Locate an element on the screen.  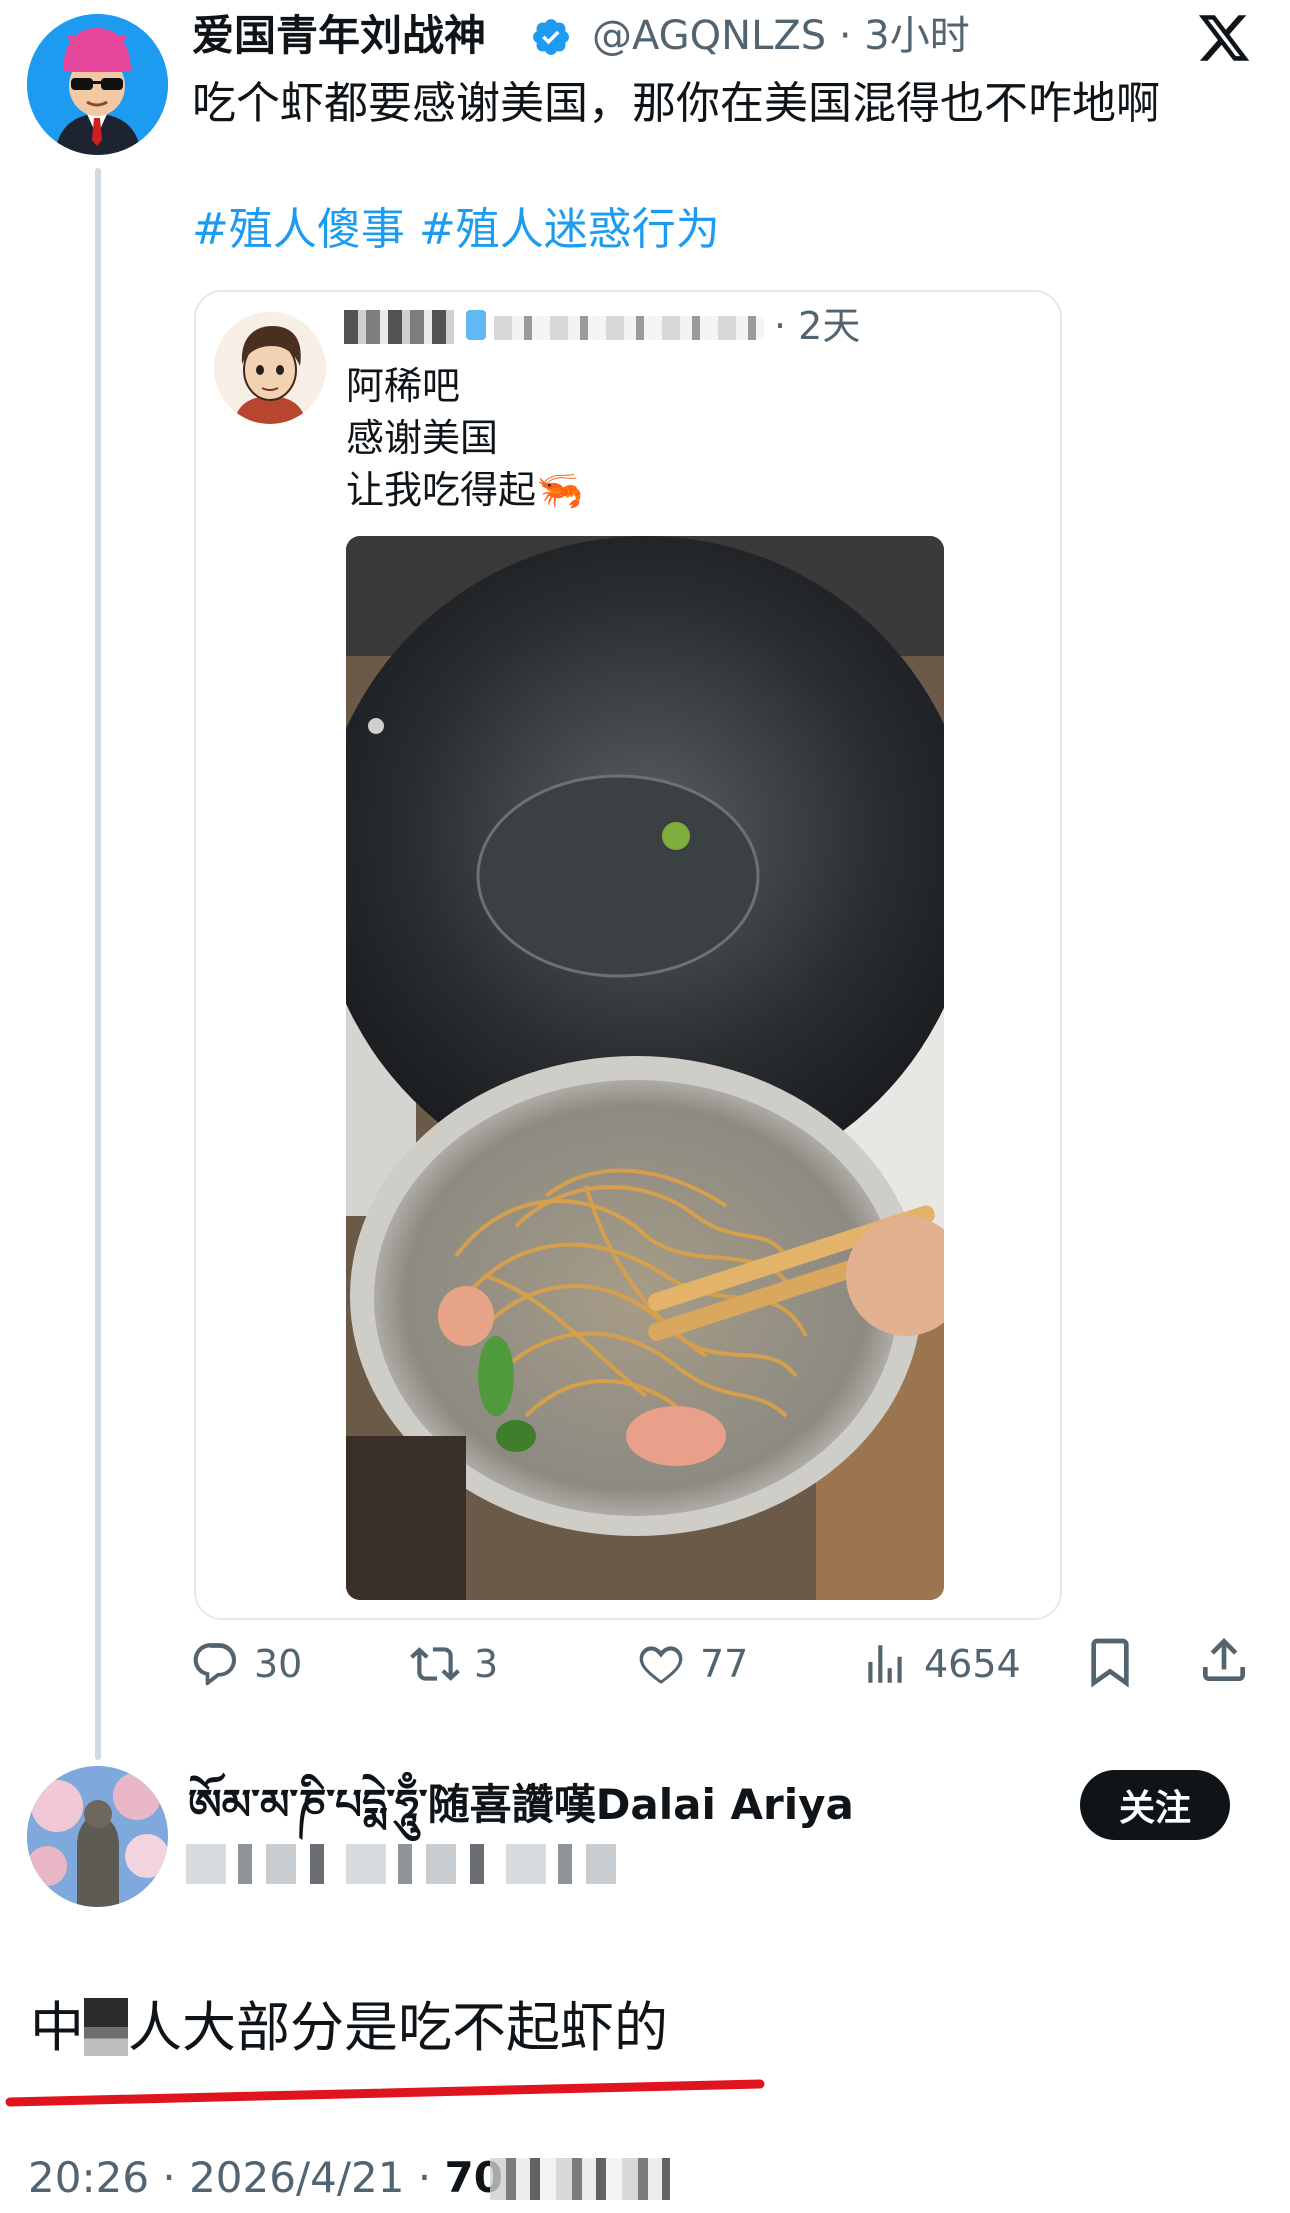
red-underline-annotation is located at coordinates (390, 2095).